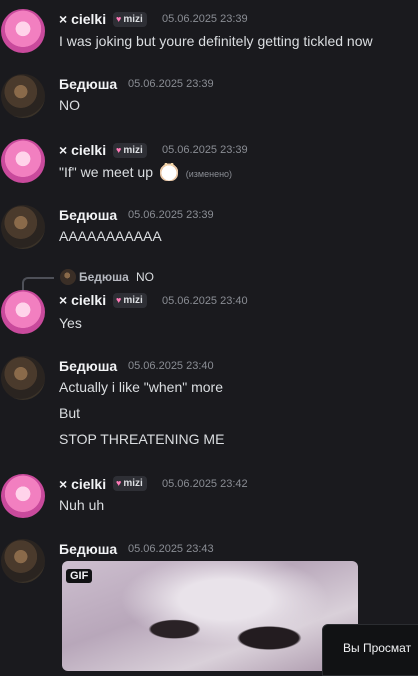  Describe the element at coordinates (70, 413) in the screenshot. I see `message-text: But` at that location.